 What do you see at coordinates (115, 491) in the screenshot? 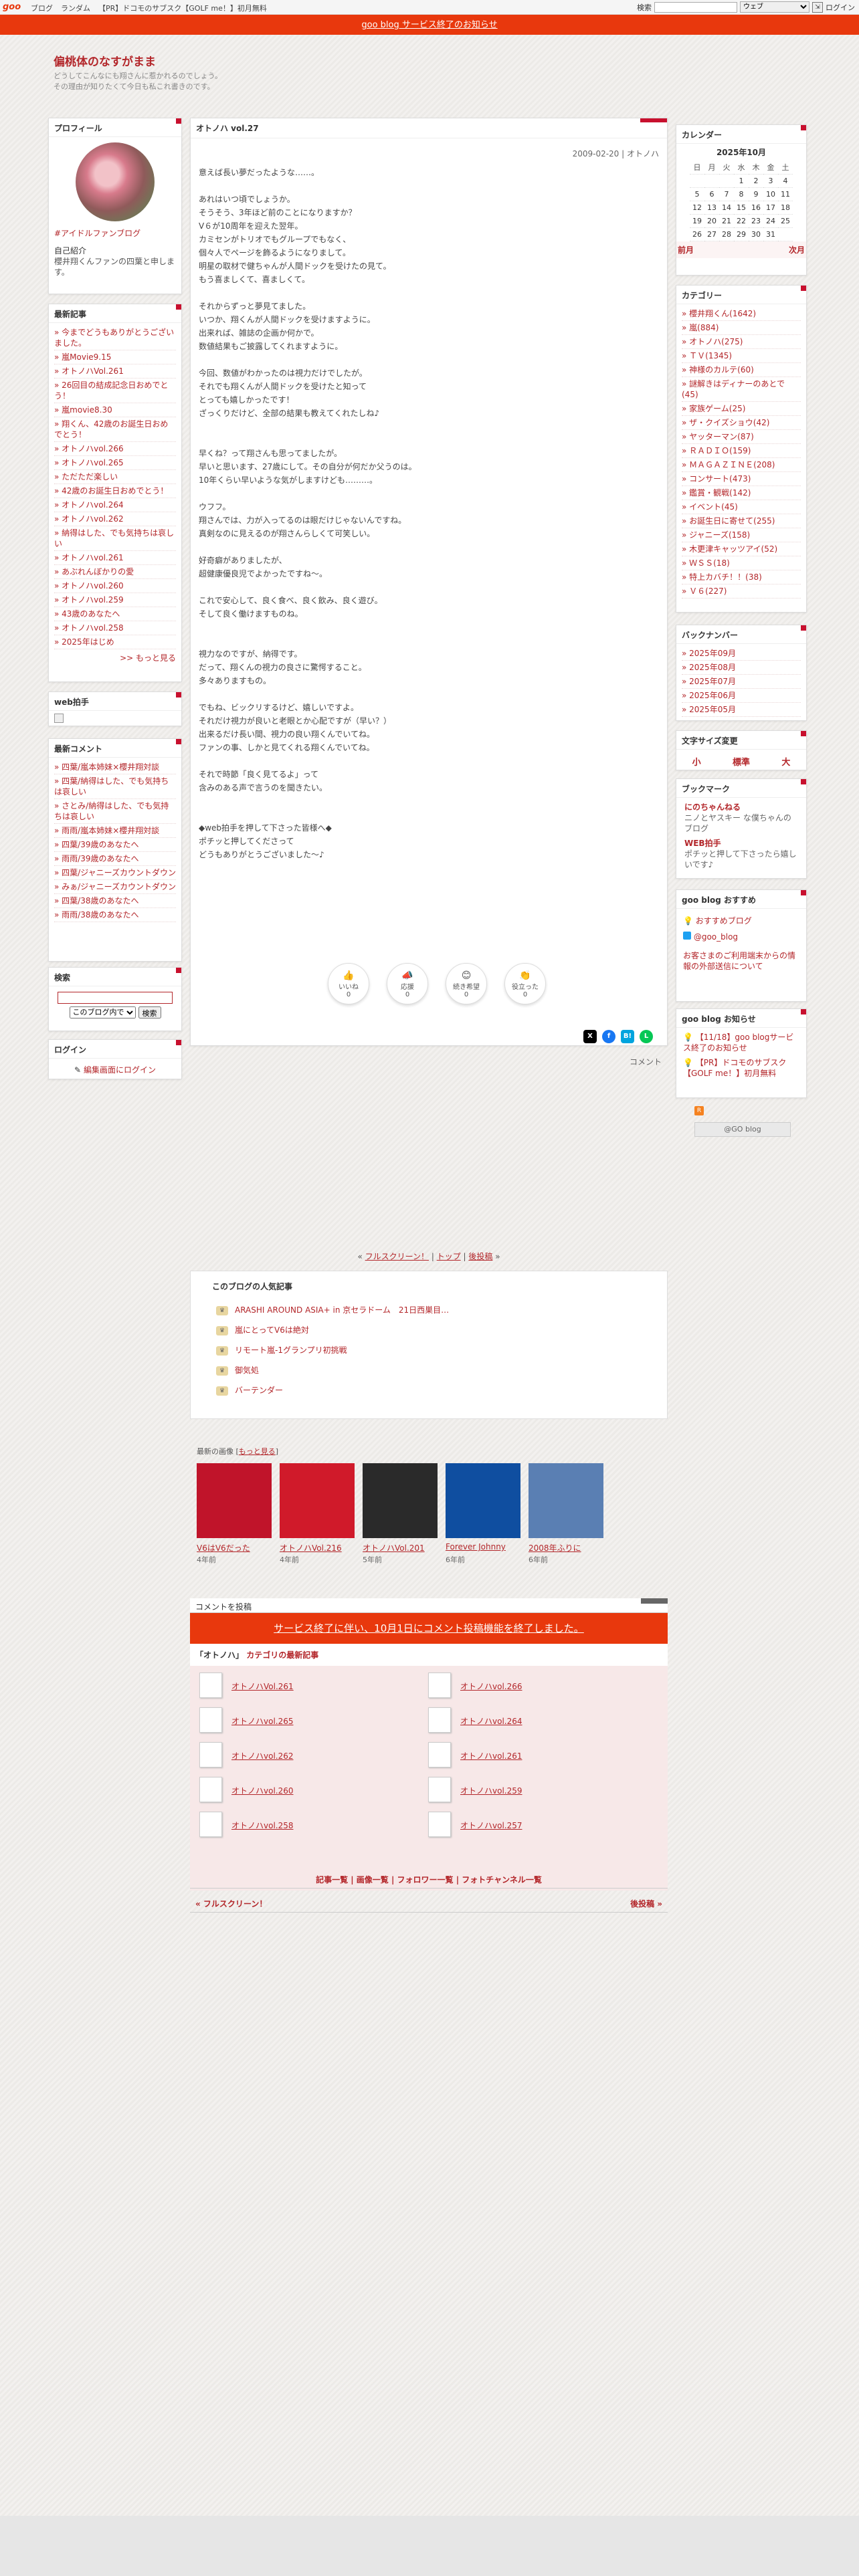
I see `recent-article-link: 42歳のお誕生日おめでとう！` at bounding box center [115, 491].